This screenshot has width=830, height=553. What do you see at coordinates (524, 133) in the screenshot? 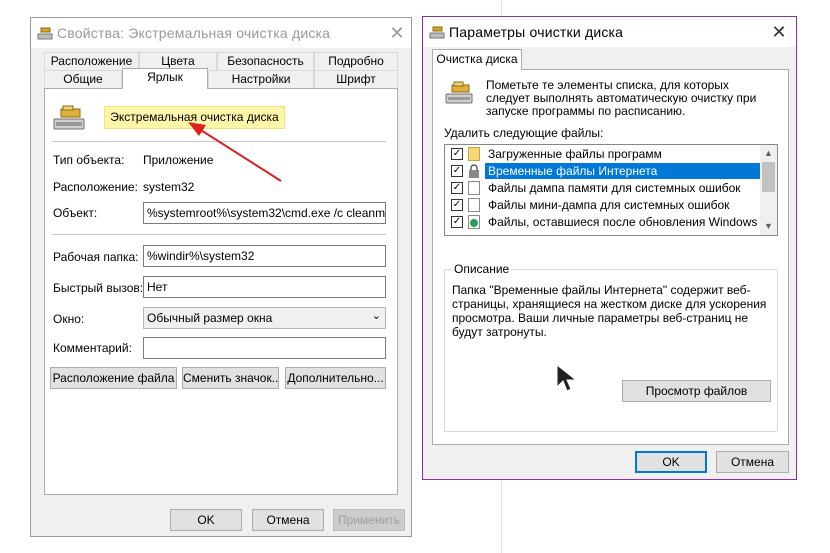
I see `files-to-delete-label: Удалить следующие файлы:` at bounding box center [524, 133].